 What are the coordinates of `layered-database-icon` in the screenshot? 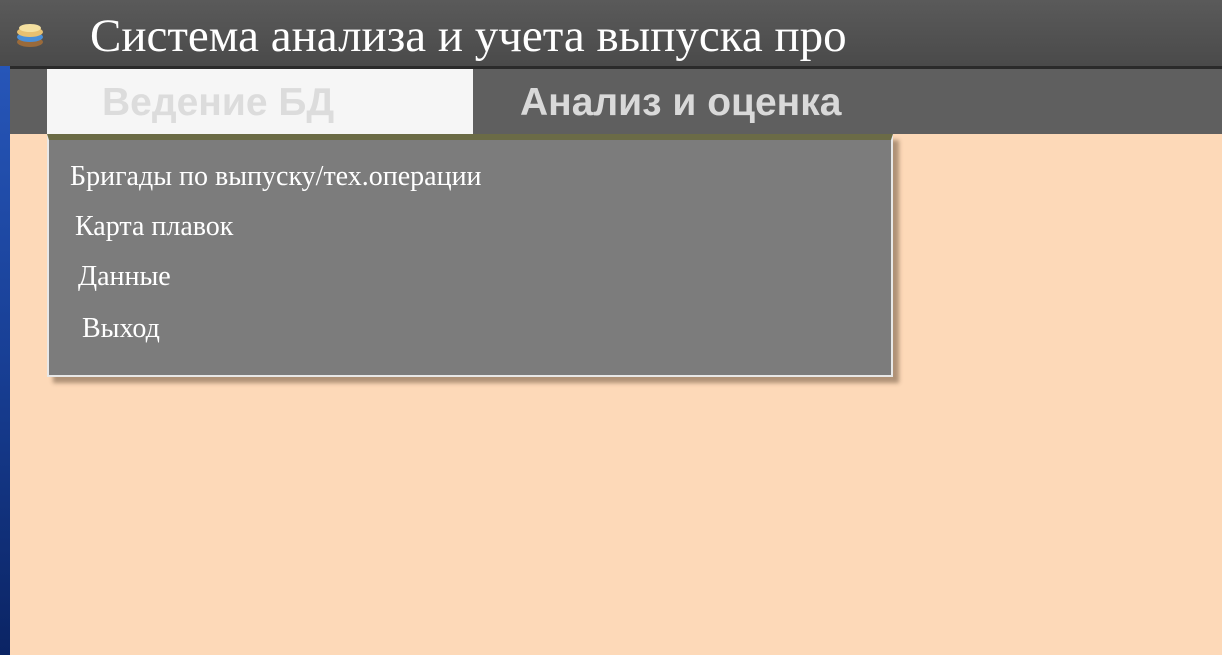 It's located at (30, 35).